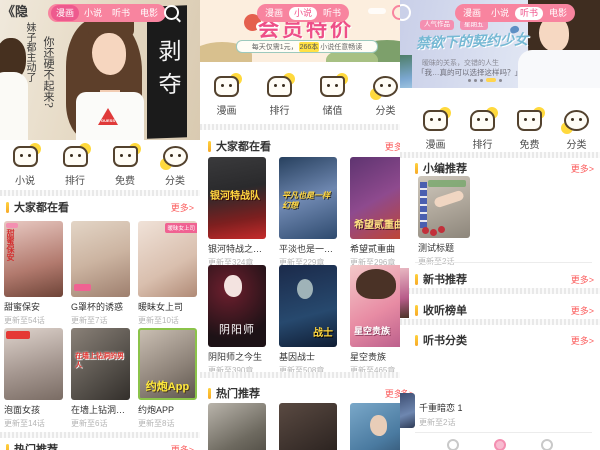  Describe the element at coordinates (25, 165) in the screenshot. I see `menu-item-novel: 小说` at that location.